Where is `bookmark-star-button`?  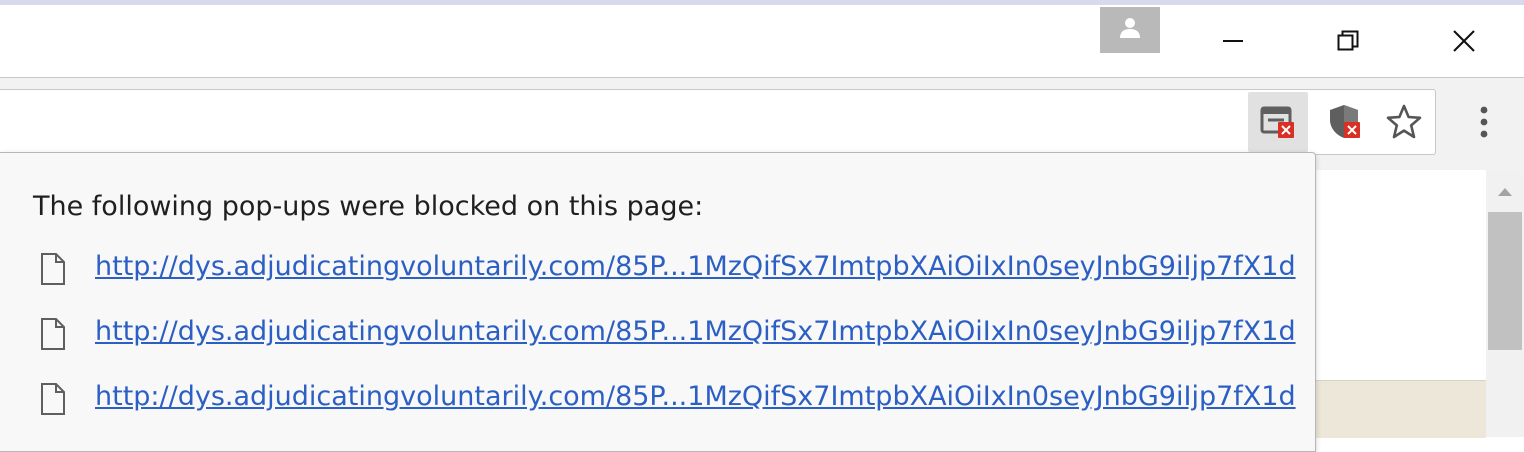 bookmark-star-button is located at coordinates (1404, 122).